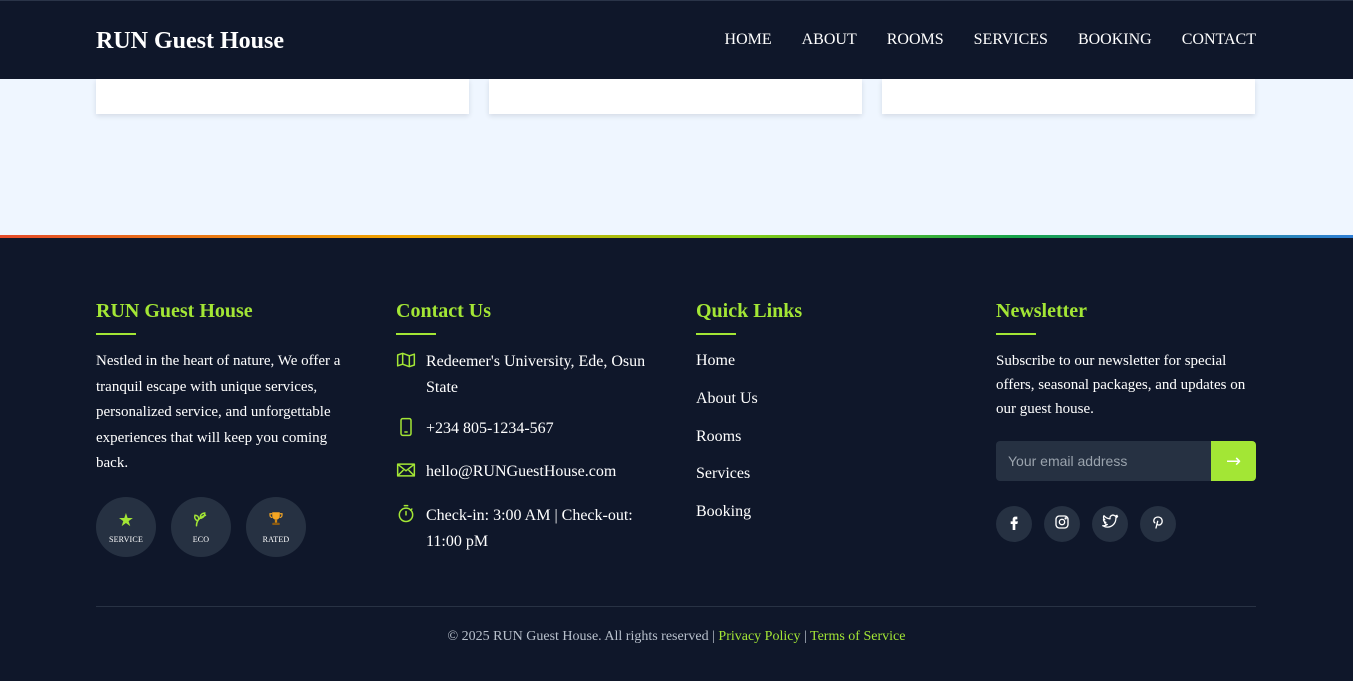 The width and height of the screenshot is (1353, 681). Describe the element at coordinates (541, 429) in the screenshot. I see `contact-phone-text: +234 805-1234-567` at that location.